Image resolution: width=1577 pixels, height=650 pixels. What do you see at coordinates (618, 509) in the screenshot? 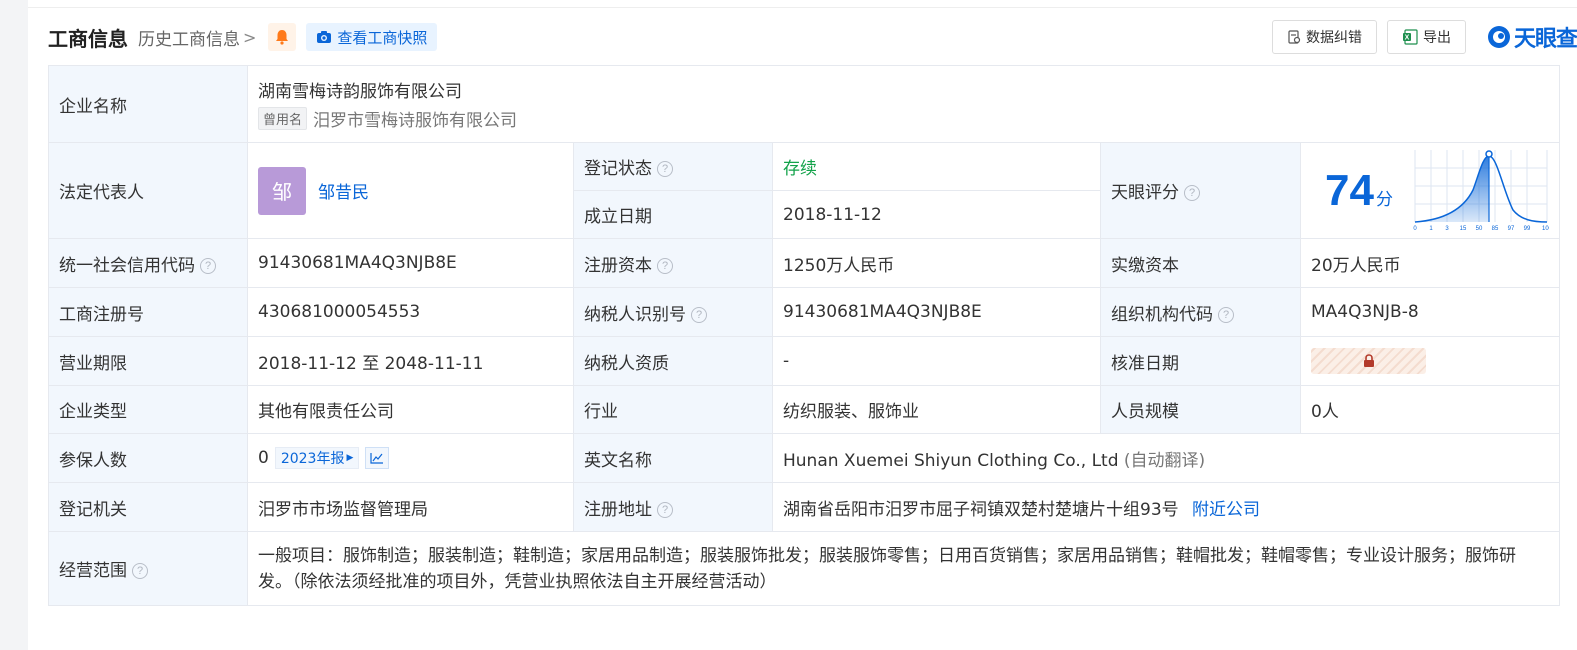
I see `reg-address-label: 注册地址` at bounding box center [618, 509].